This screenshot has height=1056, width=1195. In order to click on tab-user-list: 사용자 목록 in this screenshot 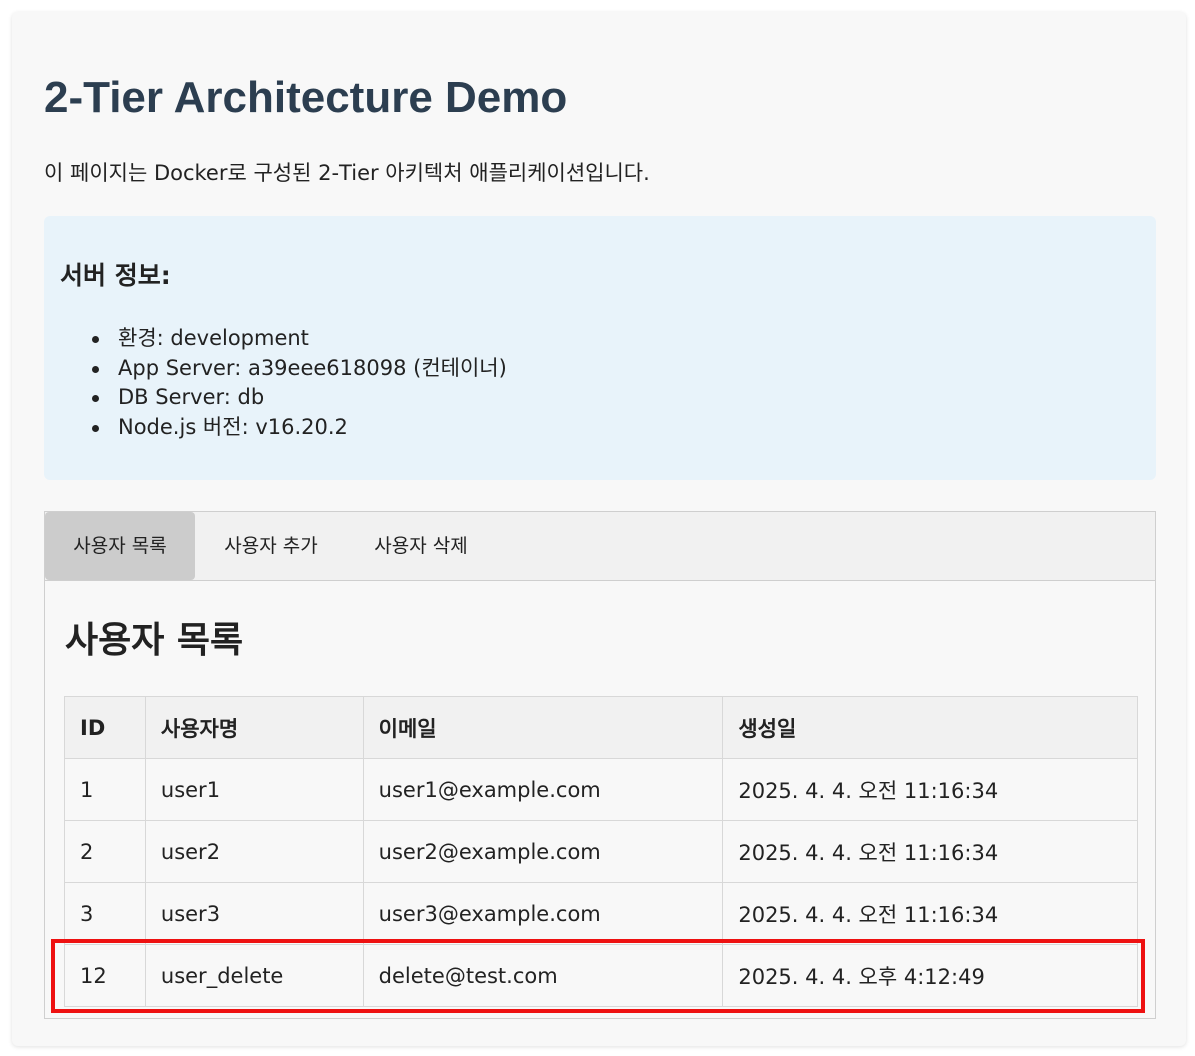, I will do `click(120, 546)`.